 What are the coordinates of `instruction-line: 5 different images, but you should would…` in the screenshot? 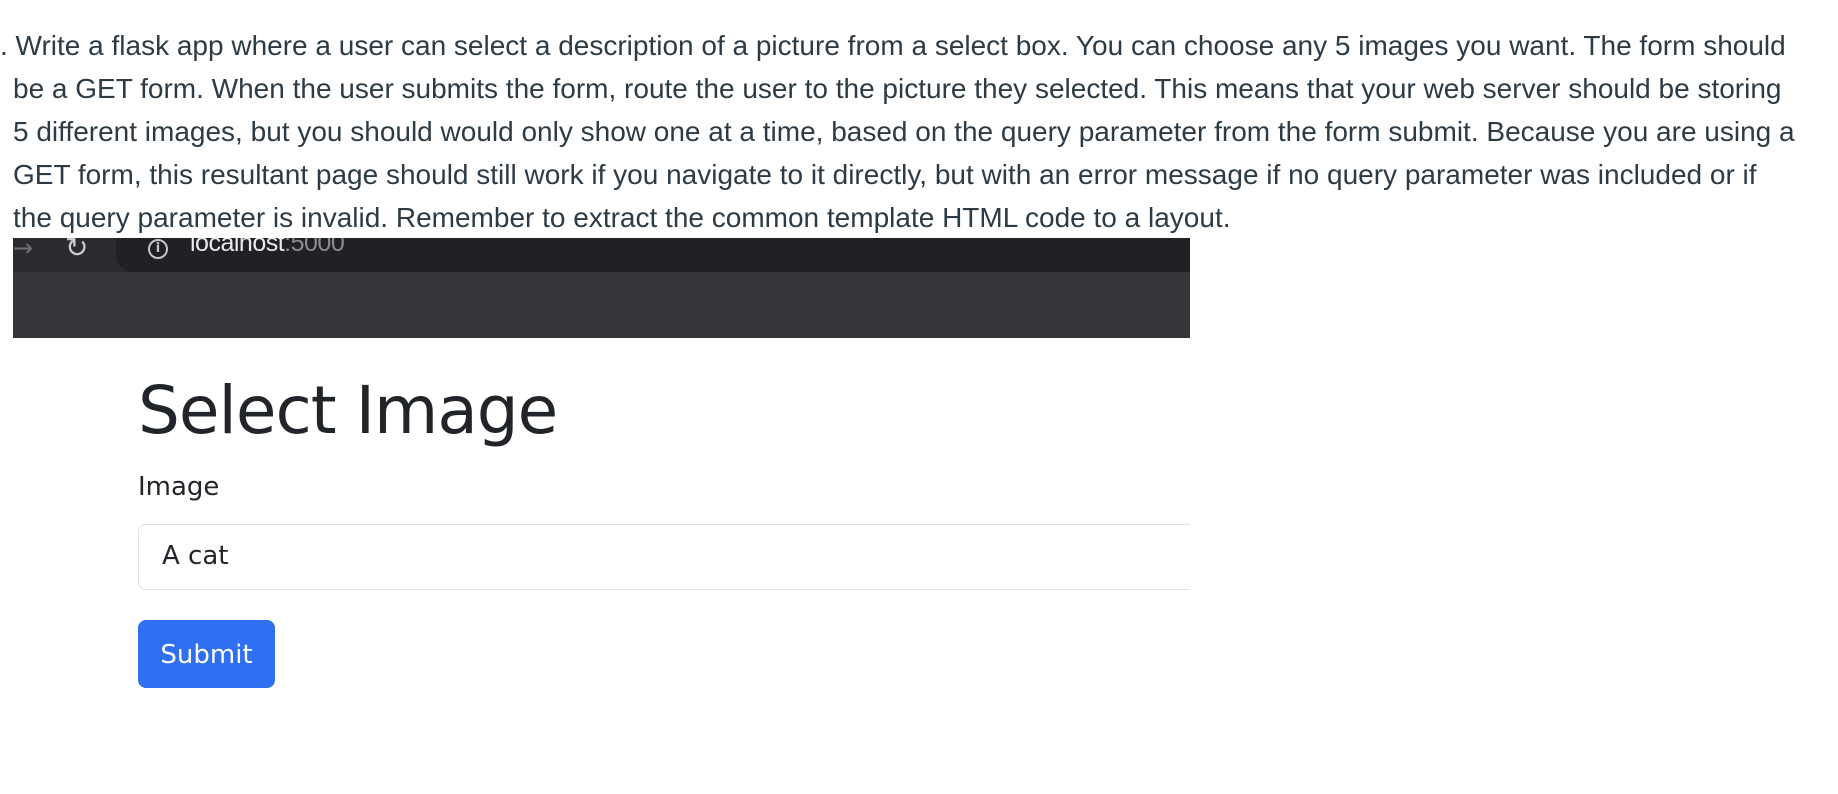 It's located at (904, 131).